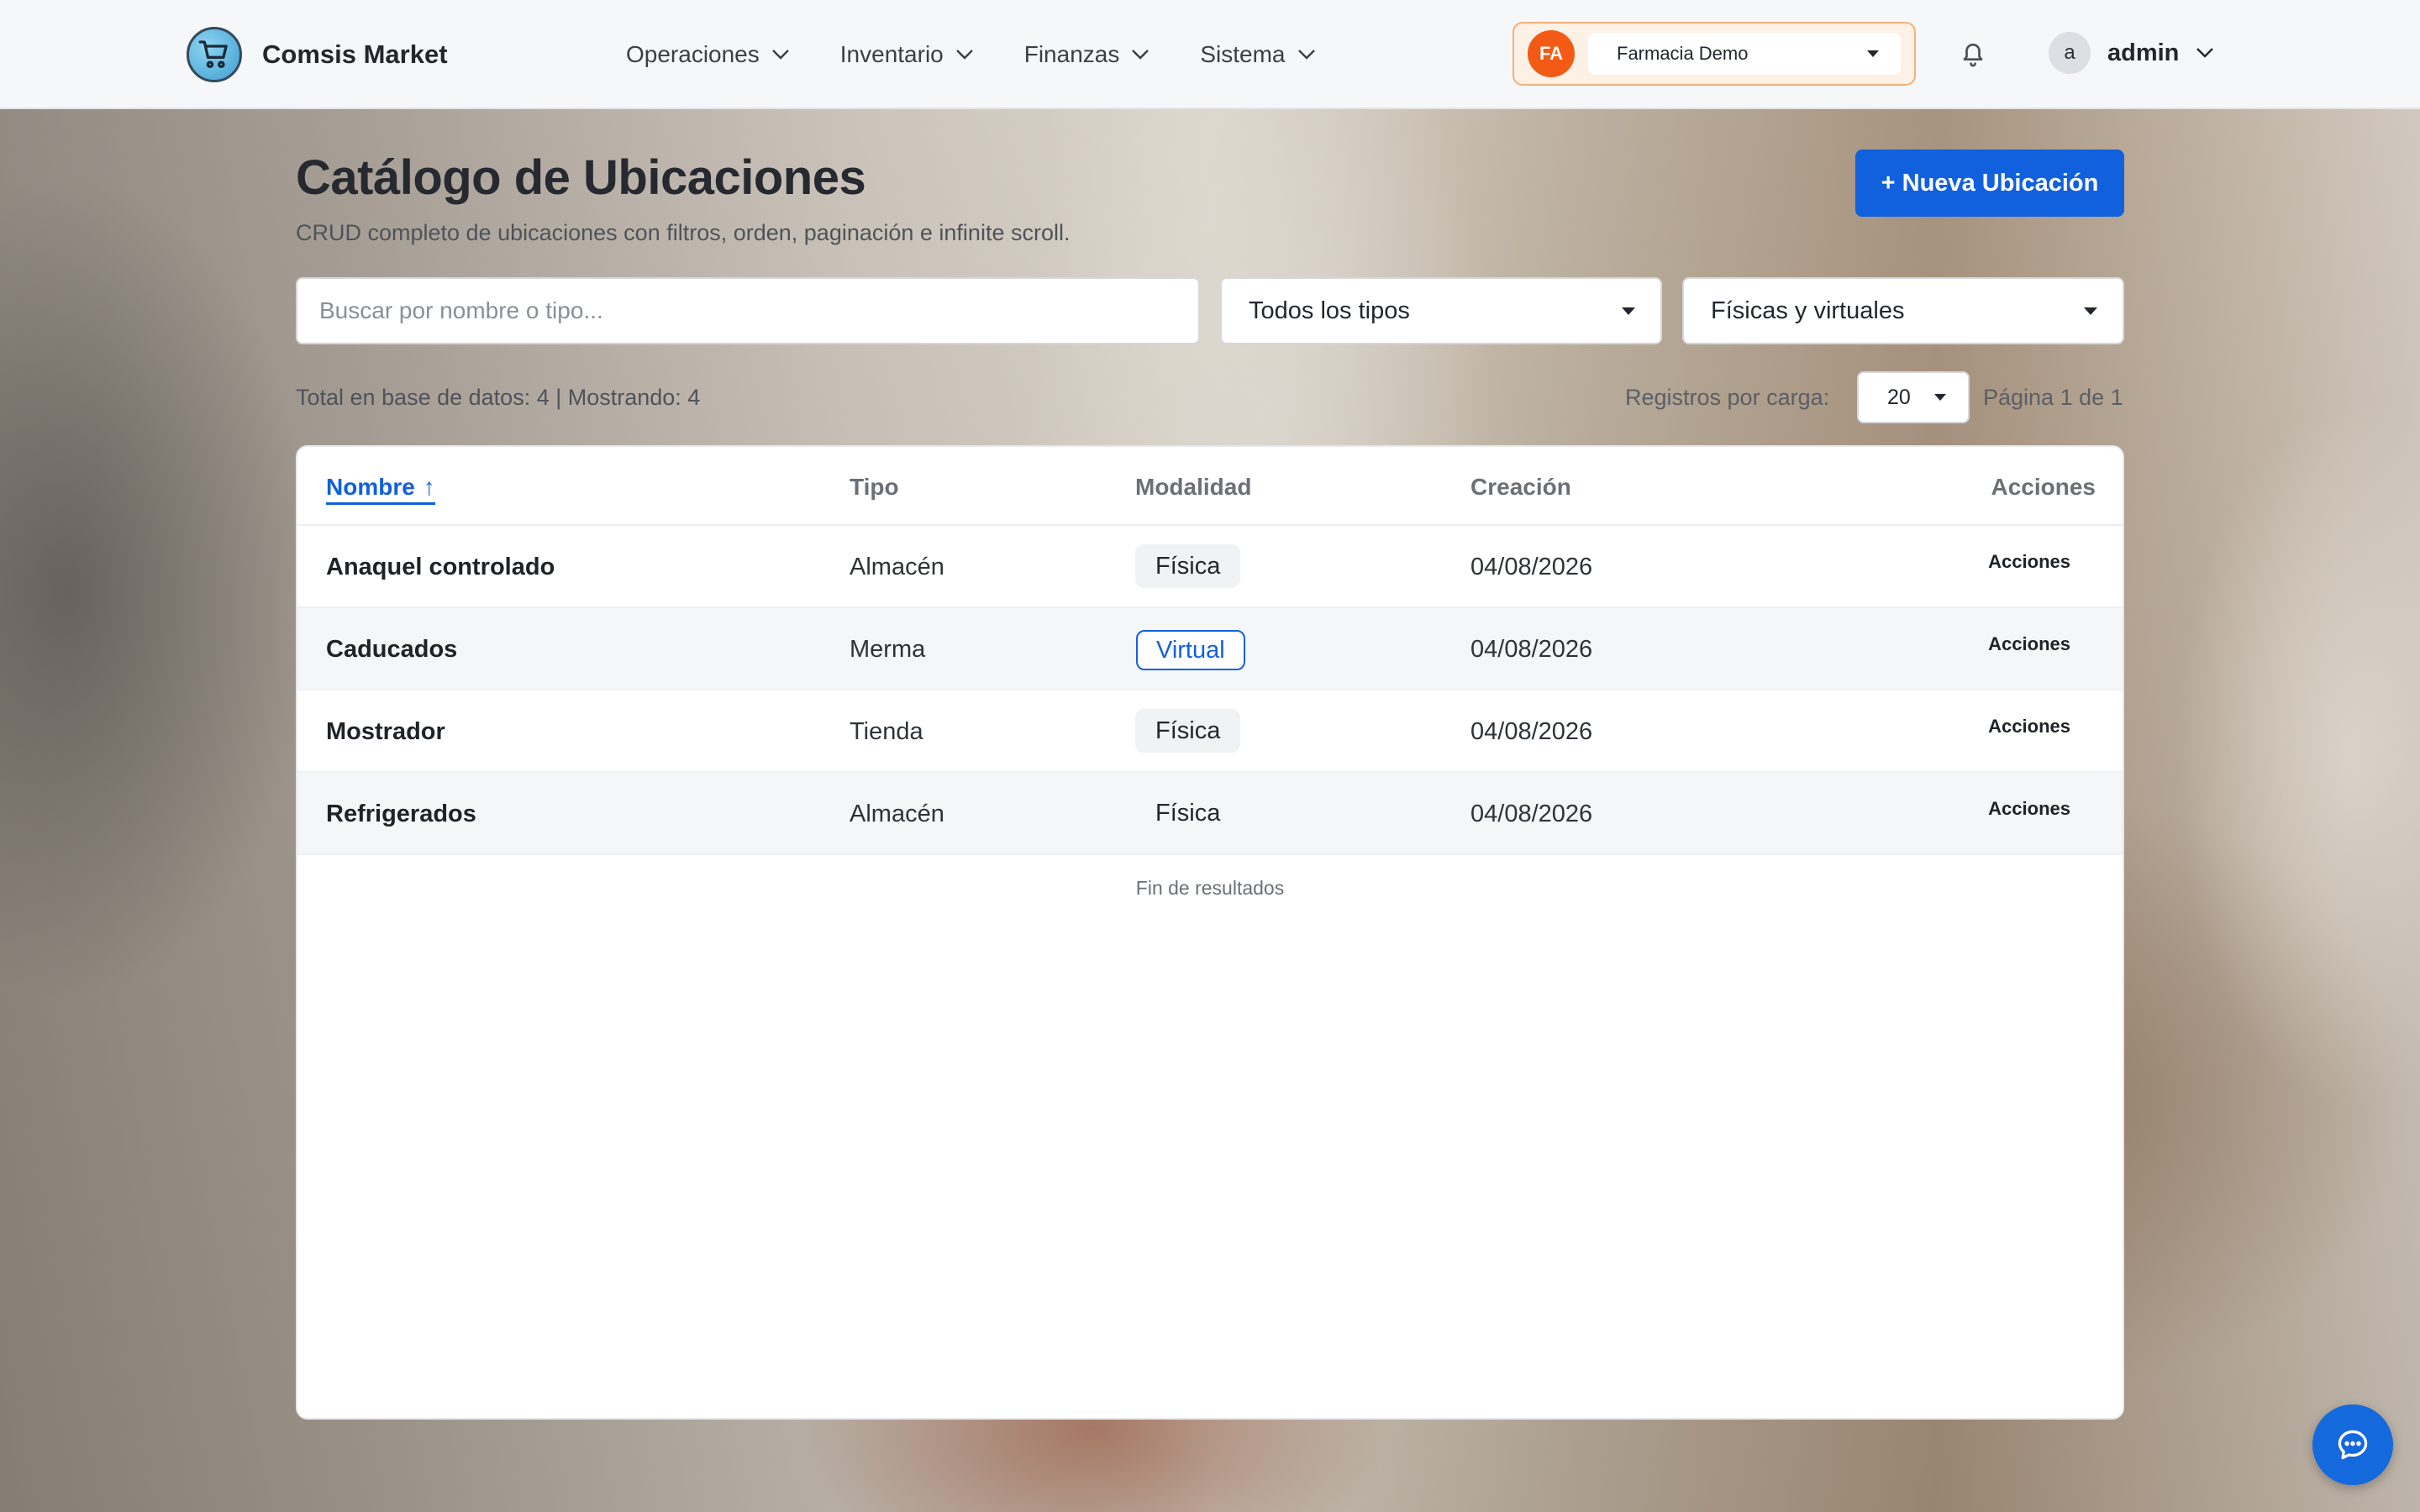 This screenshot has width=2420, height=1512. What do you see at coordinates (1899, 397) in the screenshot?
I see `per-load-value: 20` at bounding box center [1899, 397].